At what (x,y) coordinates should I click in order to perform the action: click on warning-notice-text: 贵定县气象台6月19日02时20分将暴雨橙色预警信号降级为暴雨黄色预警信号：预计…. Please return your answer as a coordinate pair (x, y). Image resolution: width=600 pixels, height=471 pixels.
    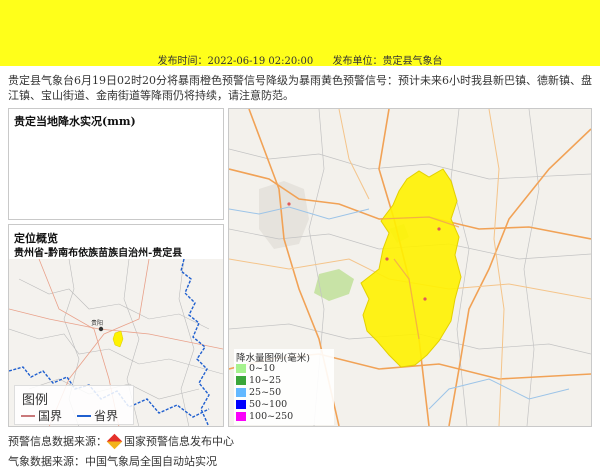
    Looking at the image, I should click on (300, 88).